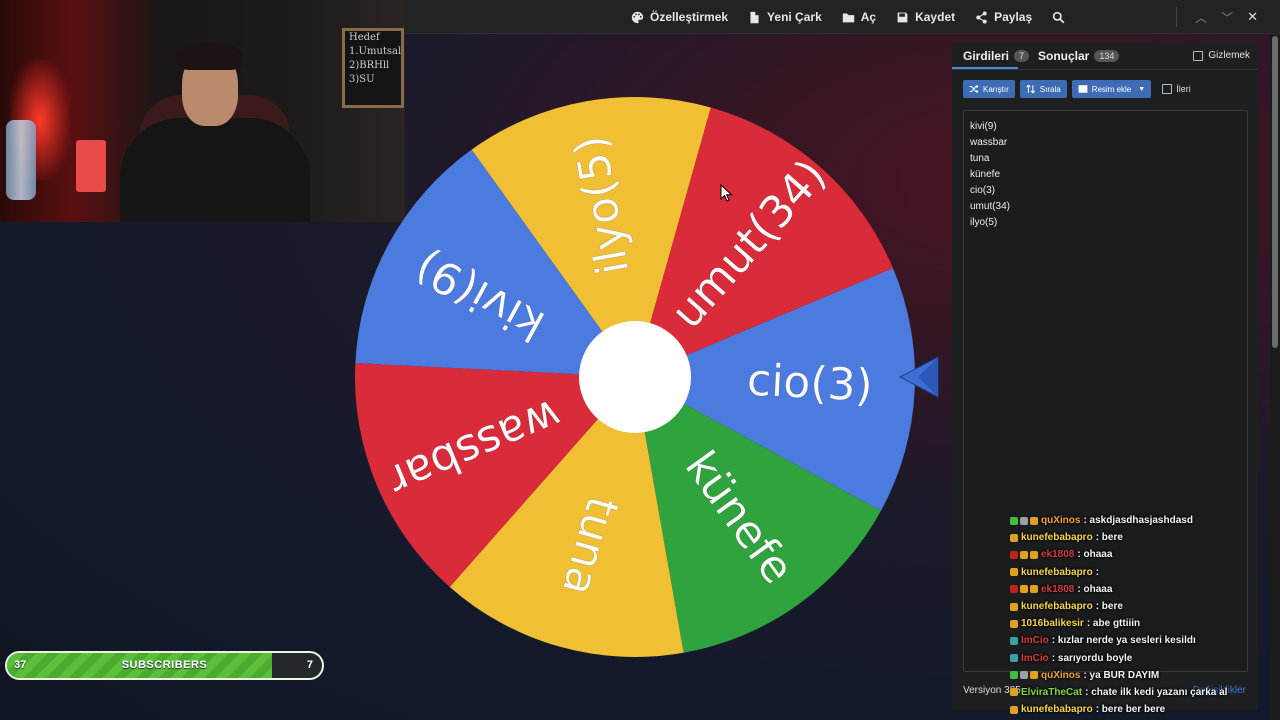  Describe the element at coordinates (1227, 17) in the screenshot. I see `chevron-down-icon: ﹀` at that location.